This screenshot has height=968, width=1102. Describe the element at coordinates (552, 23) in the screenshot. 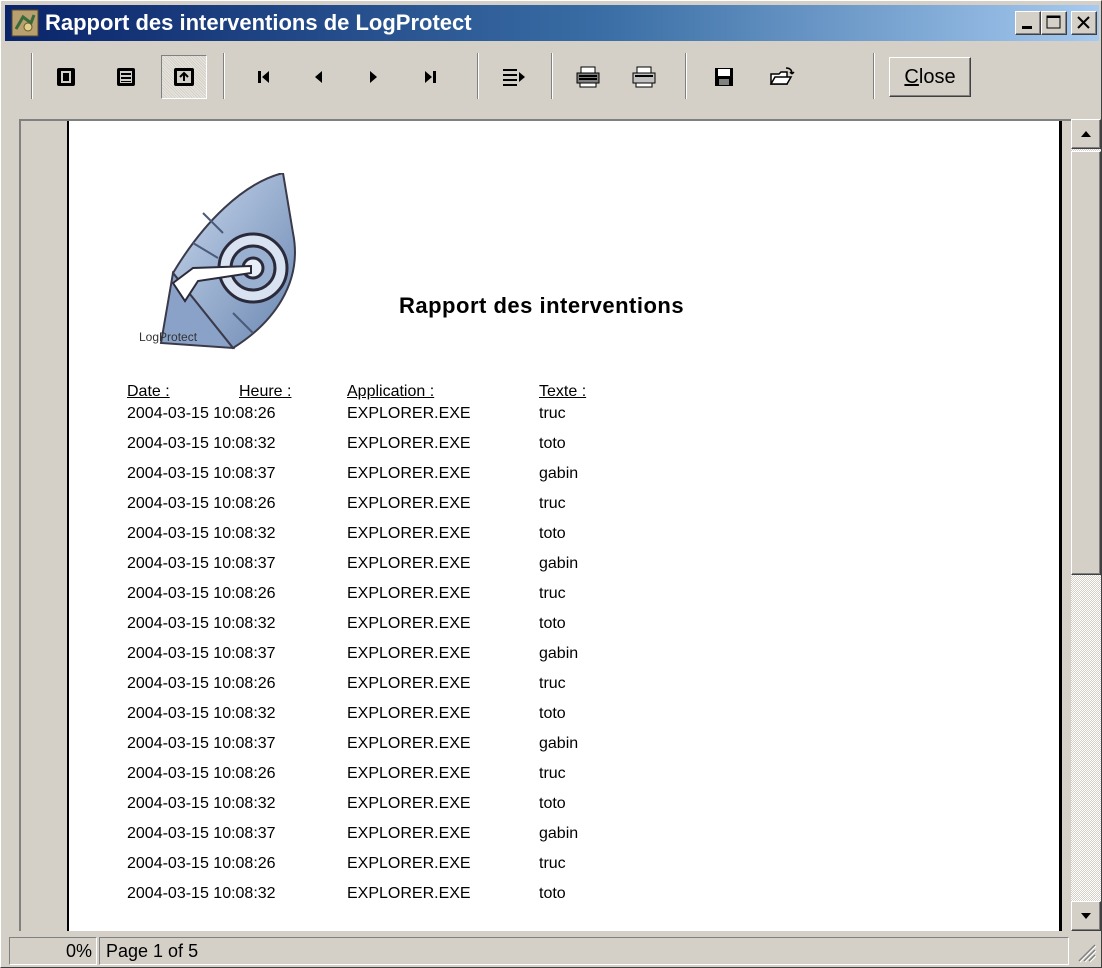

I see `title-bar: Rapport des interventions de LogProtect` at that location.